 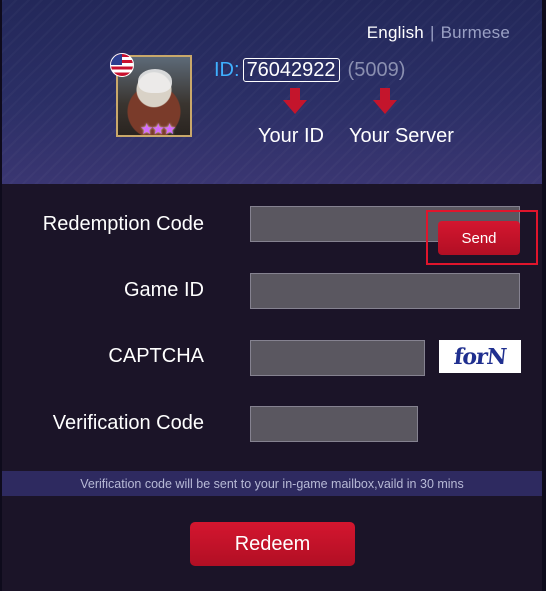 What do you see at coordinates (475, 32) in the screenshot?
I see `language-burmese: Burmese` at bounding box center [475, 32].